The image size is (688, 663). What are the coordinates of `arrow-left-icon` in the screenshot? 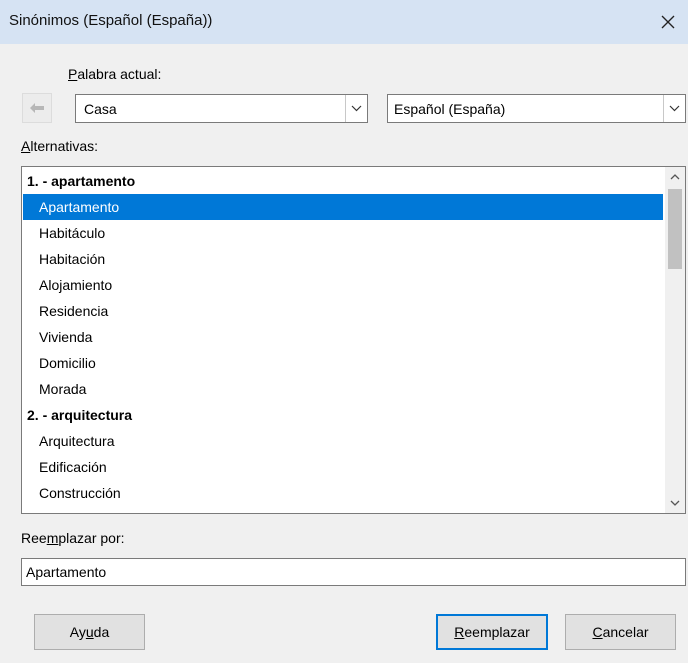 It's located at (37, 108).